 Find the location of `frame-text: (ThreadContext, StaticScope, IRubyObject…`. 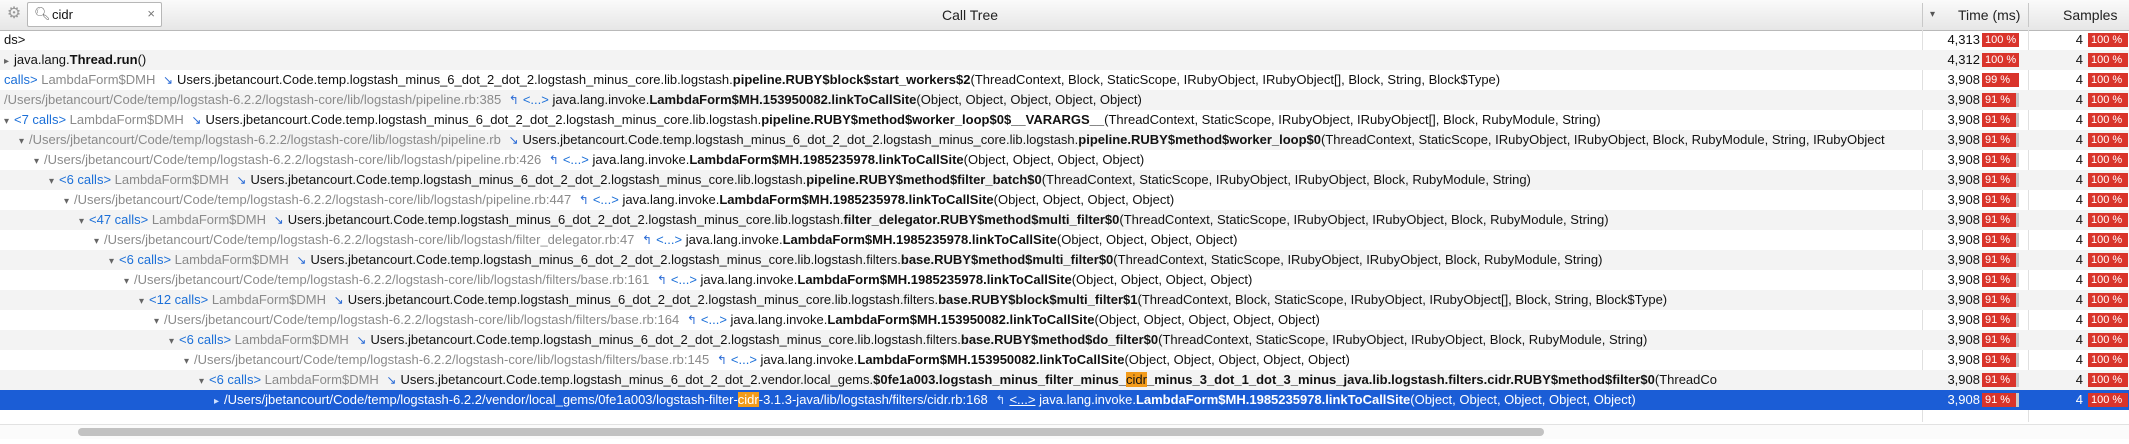

frame-text: (ThreadContext, StaticScope, IRubyObject… is located at coordinates (1358, 259).